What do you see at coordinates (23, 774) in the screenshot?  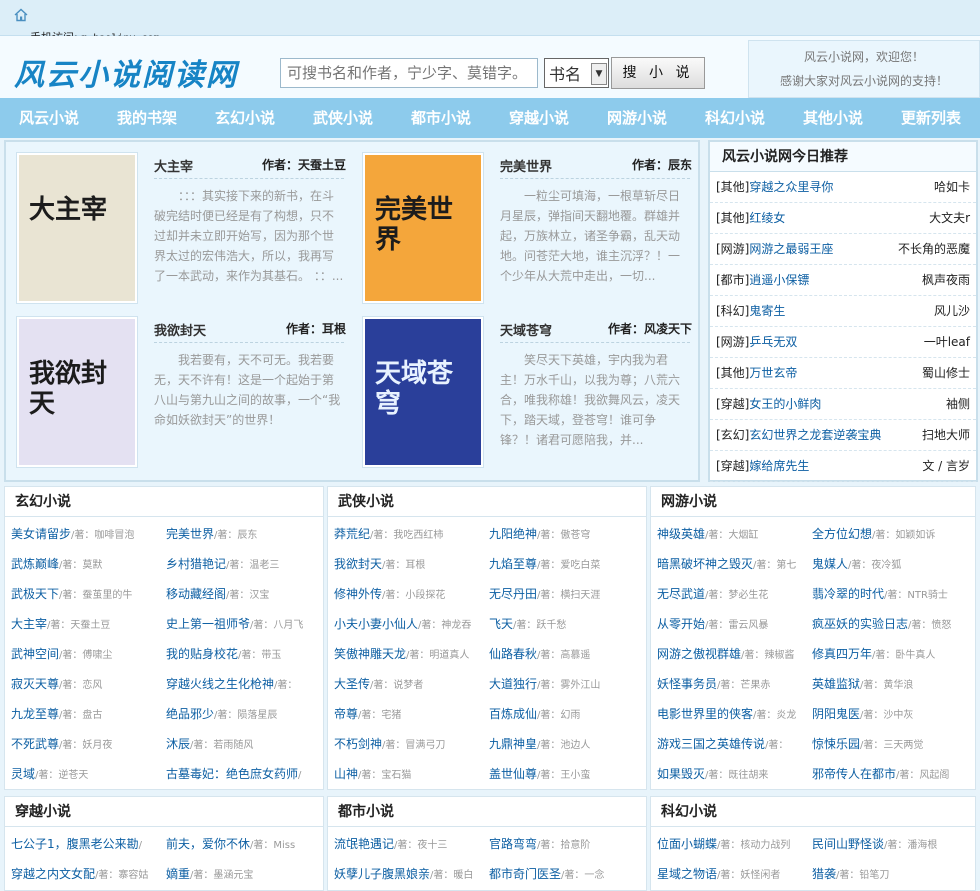 I see `book-link: 灵域` at bounding box center [23, 774].